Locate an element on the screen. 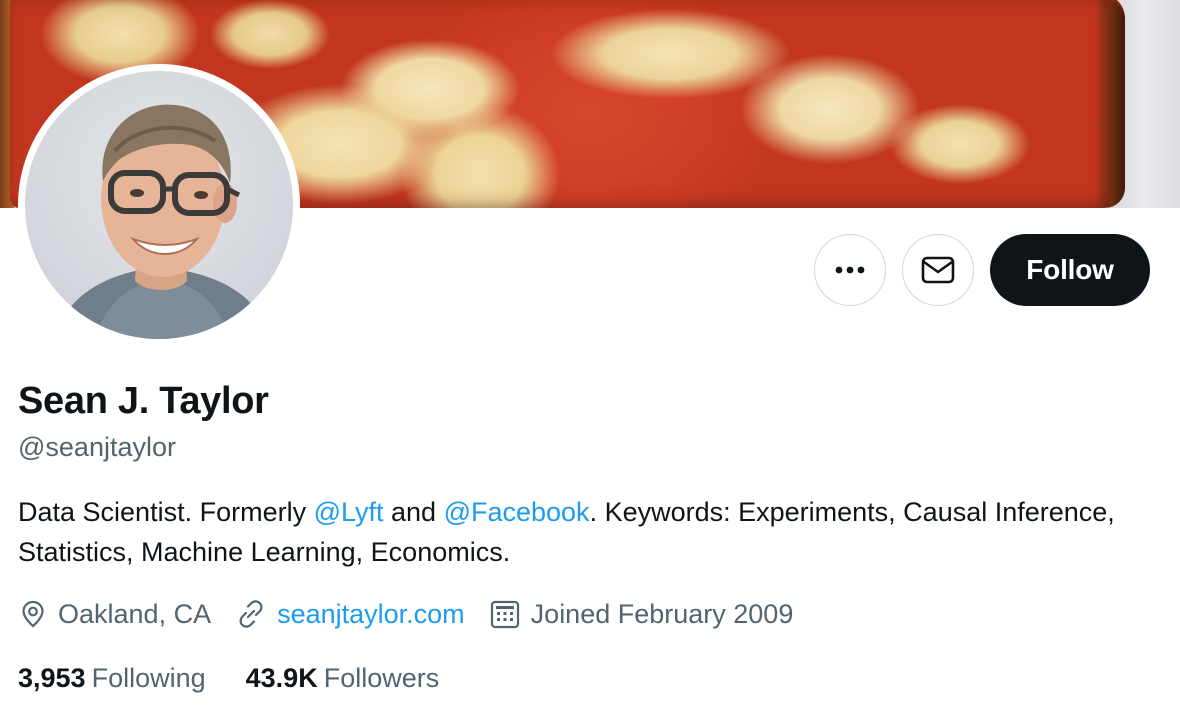 The image size is (1180, 710). mention-facebook-link: @Facebook is located at coordinates (517, 512).